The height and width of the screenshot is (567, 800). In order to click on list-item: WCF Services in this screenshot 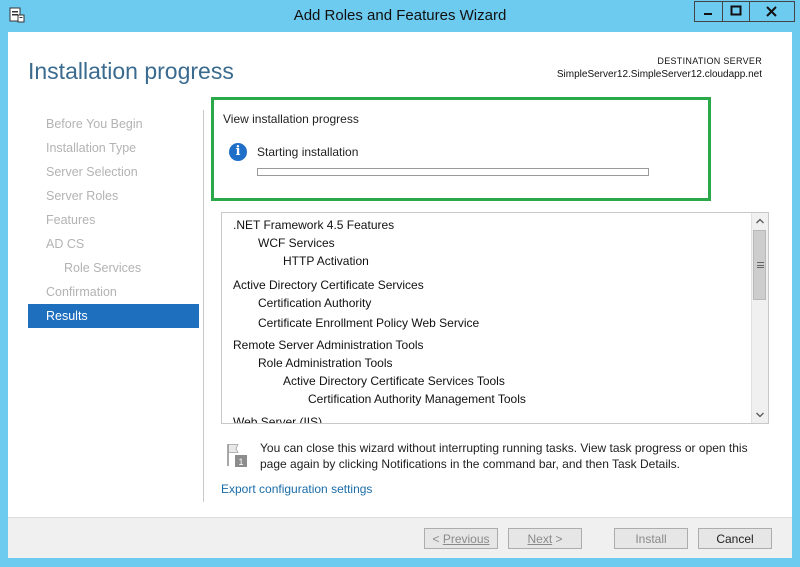, I will do `click(296, 243)`.